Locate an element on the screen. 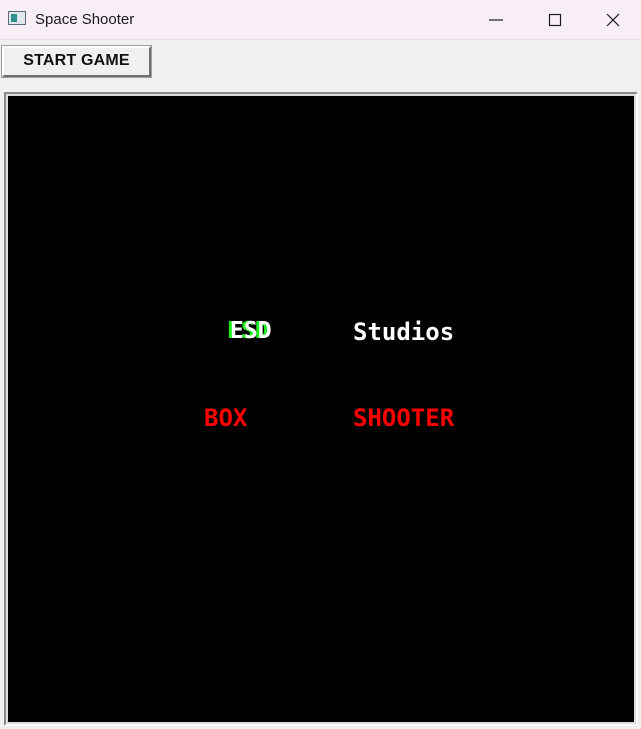 The height and width of the screenshot is (729, 641). close-icon is located at coordinates (613, 20).